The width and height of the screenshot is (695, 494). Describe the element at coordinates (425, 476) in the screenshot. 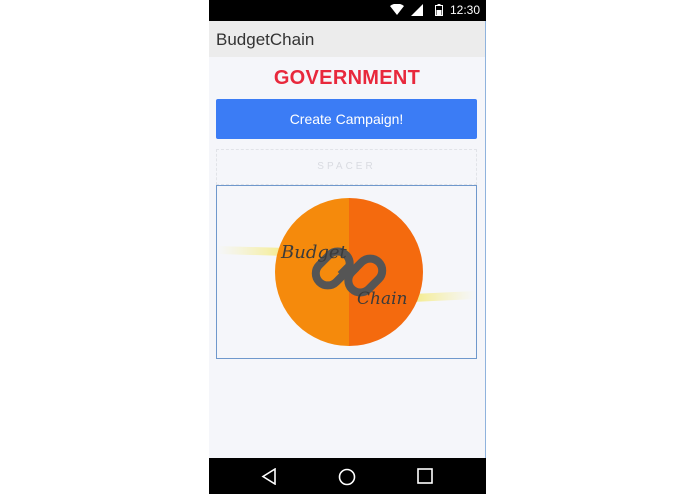

I see `recents-icon` at that location.